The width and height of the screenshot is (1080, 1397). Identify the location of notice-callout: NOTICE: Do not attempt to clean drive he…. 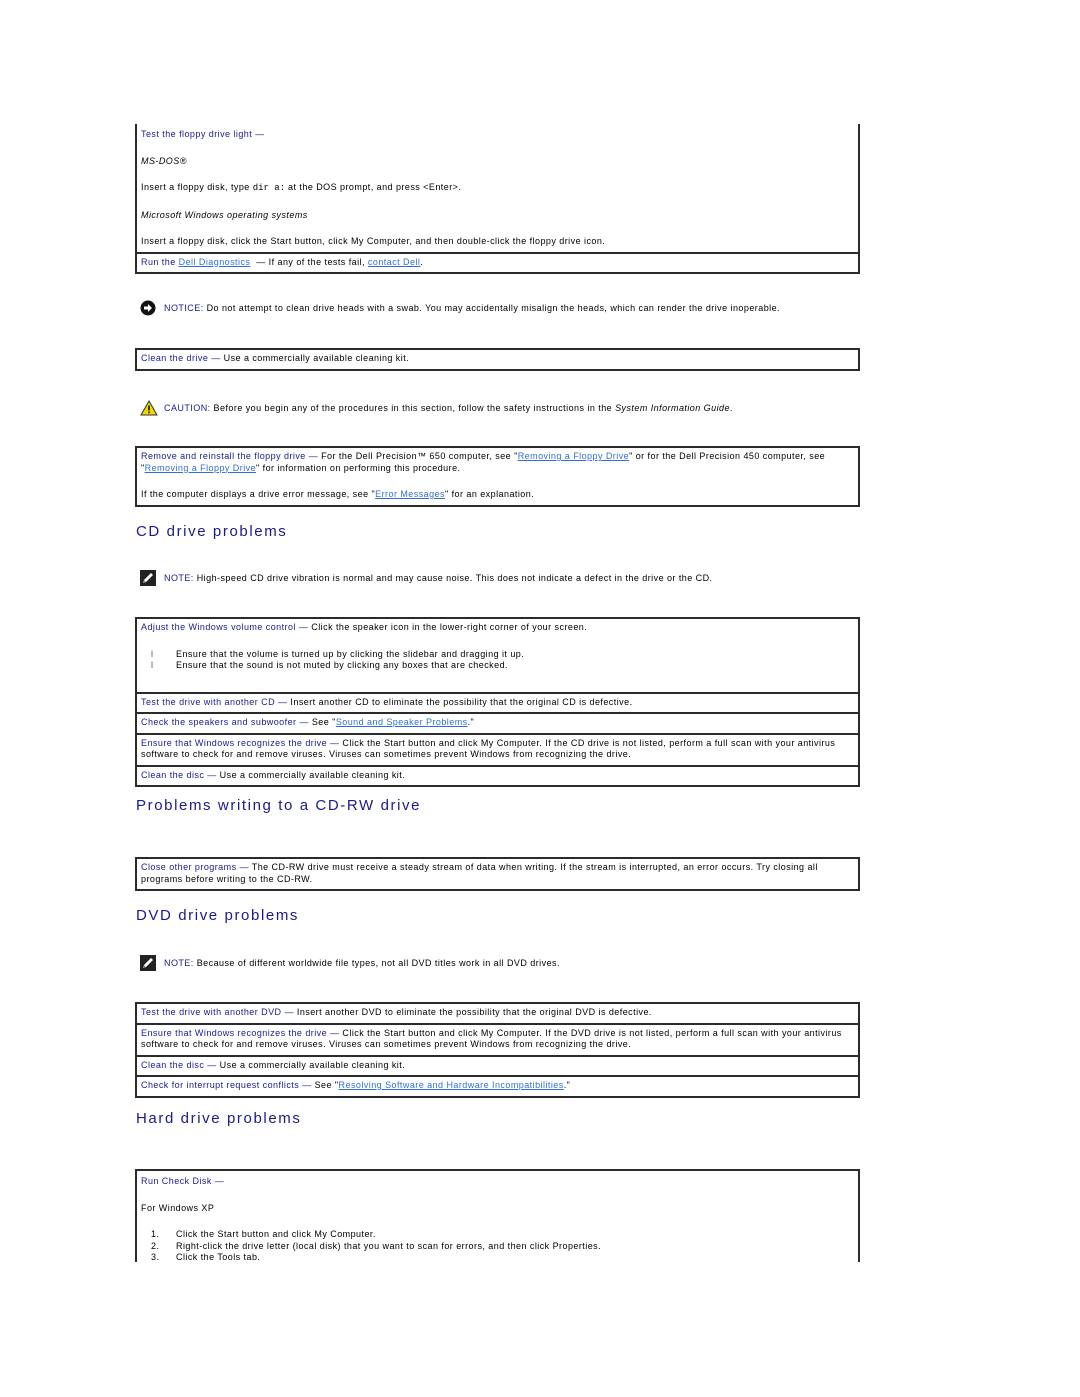
(460, 308).